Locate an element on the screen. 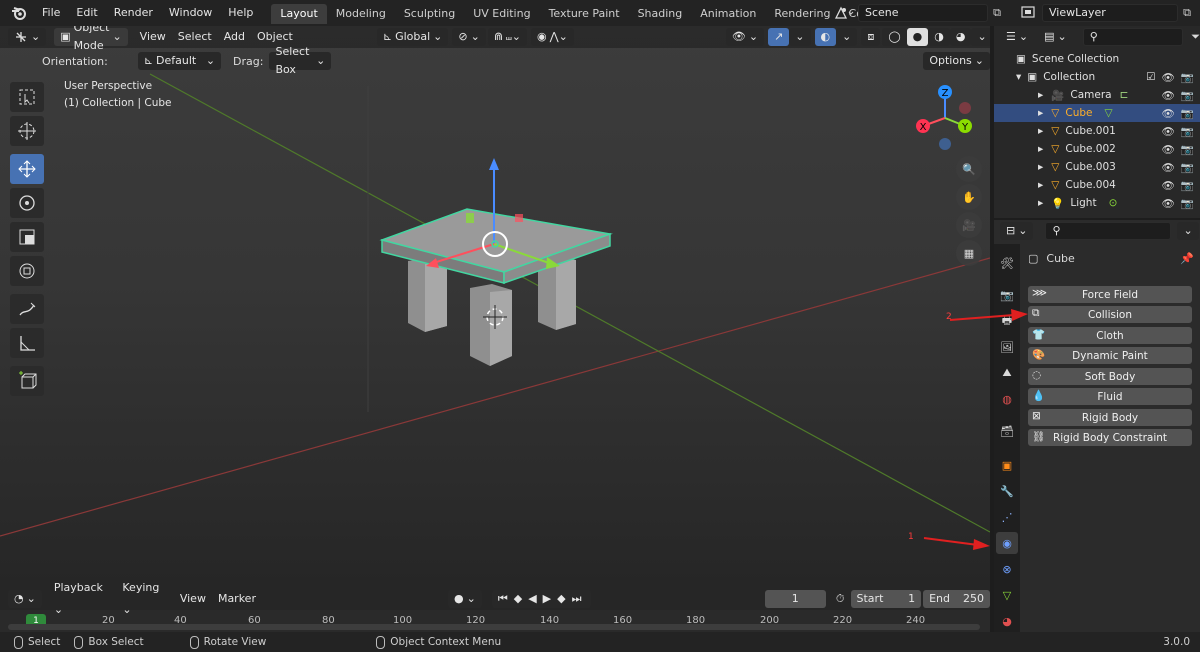 This screenshot has height=652, width=1200. jump-end-icon: ⏭ is located at coordinates (578, 599).